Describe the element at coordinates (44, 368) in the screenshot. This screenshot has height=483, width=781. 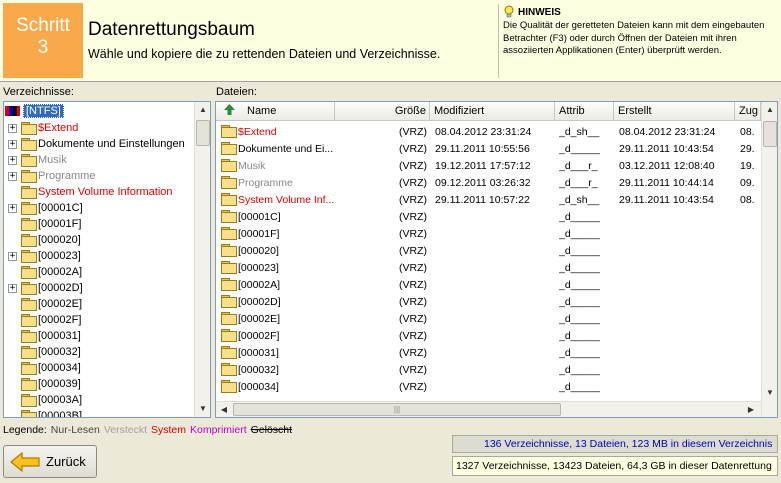
I see `tree-item: [000034]` at that location.